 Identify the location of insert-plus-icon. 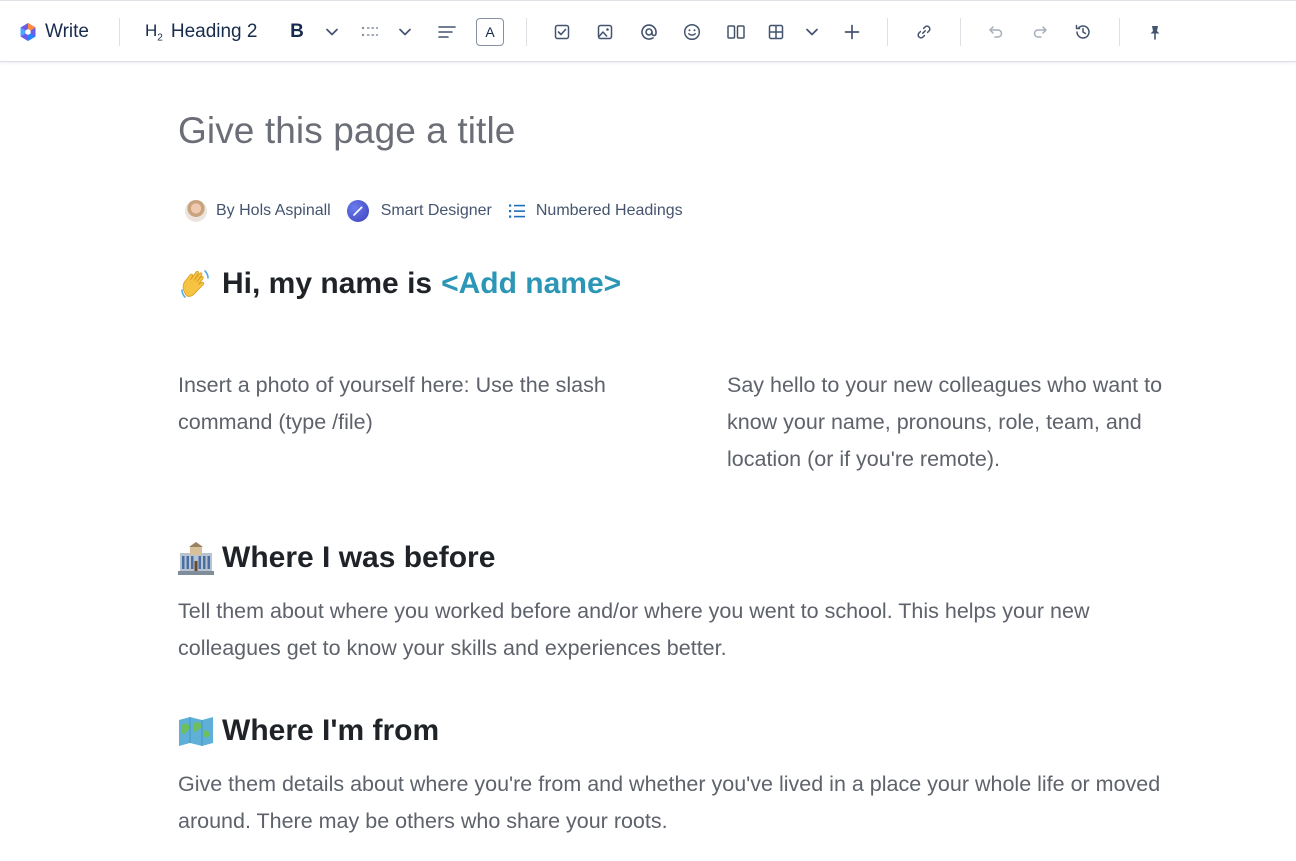
(852, 32).